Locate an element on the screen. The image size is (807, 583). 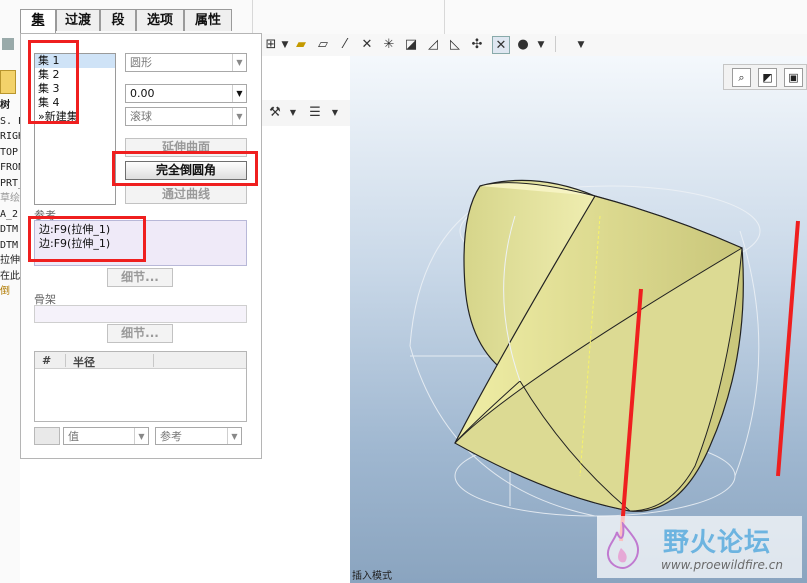
tree-item: 拉伸 is located at coordinates (10, 261).